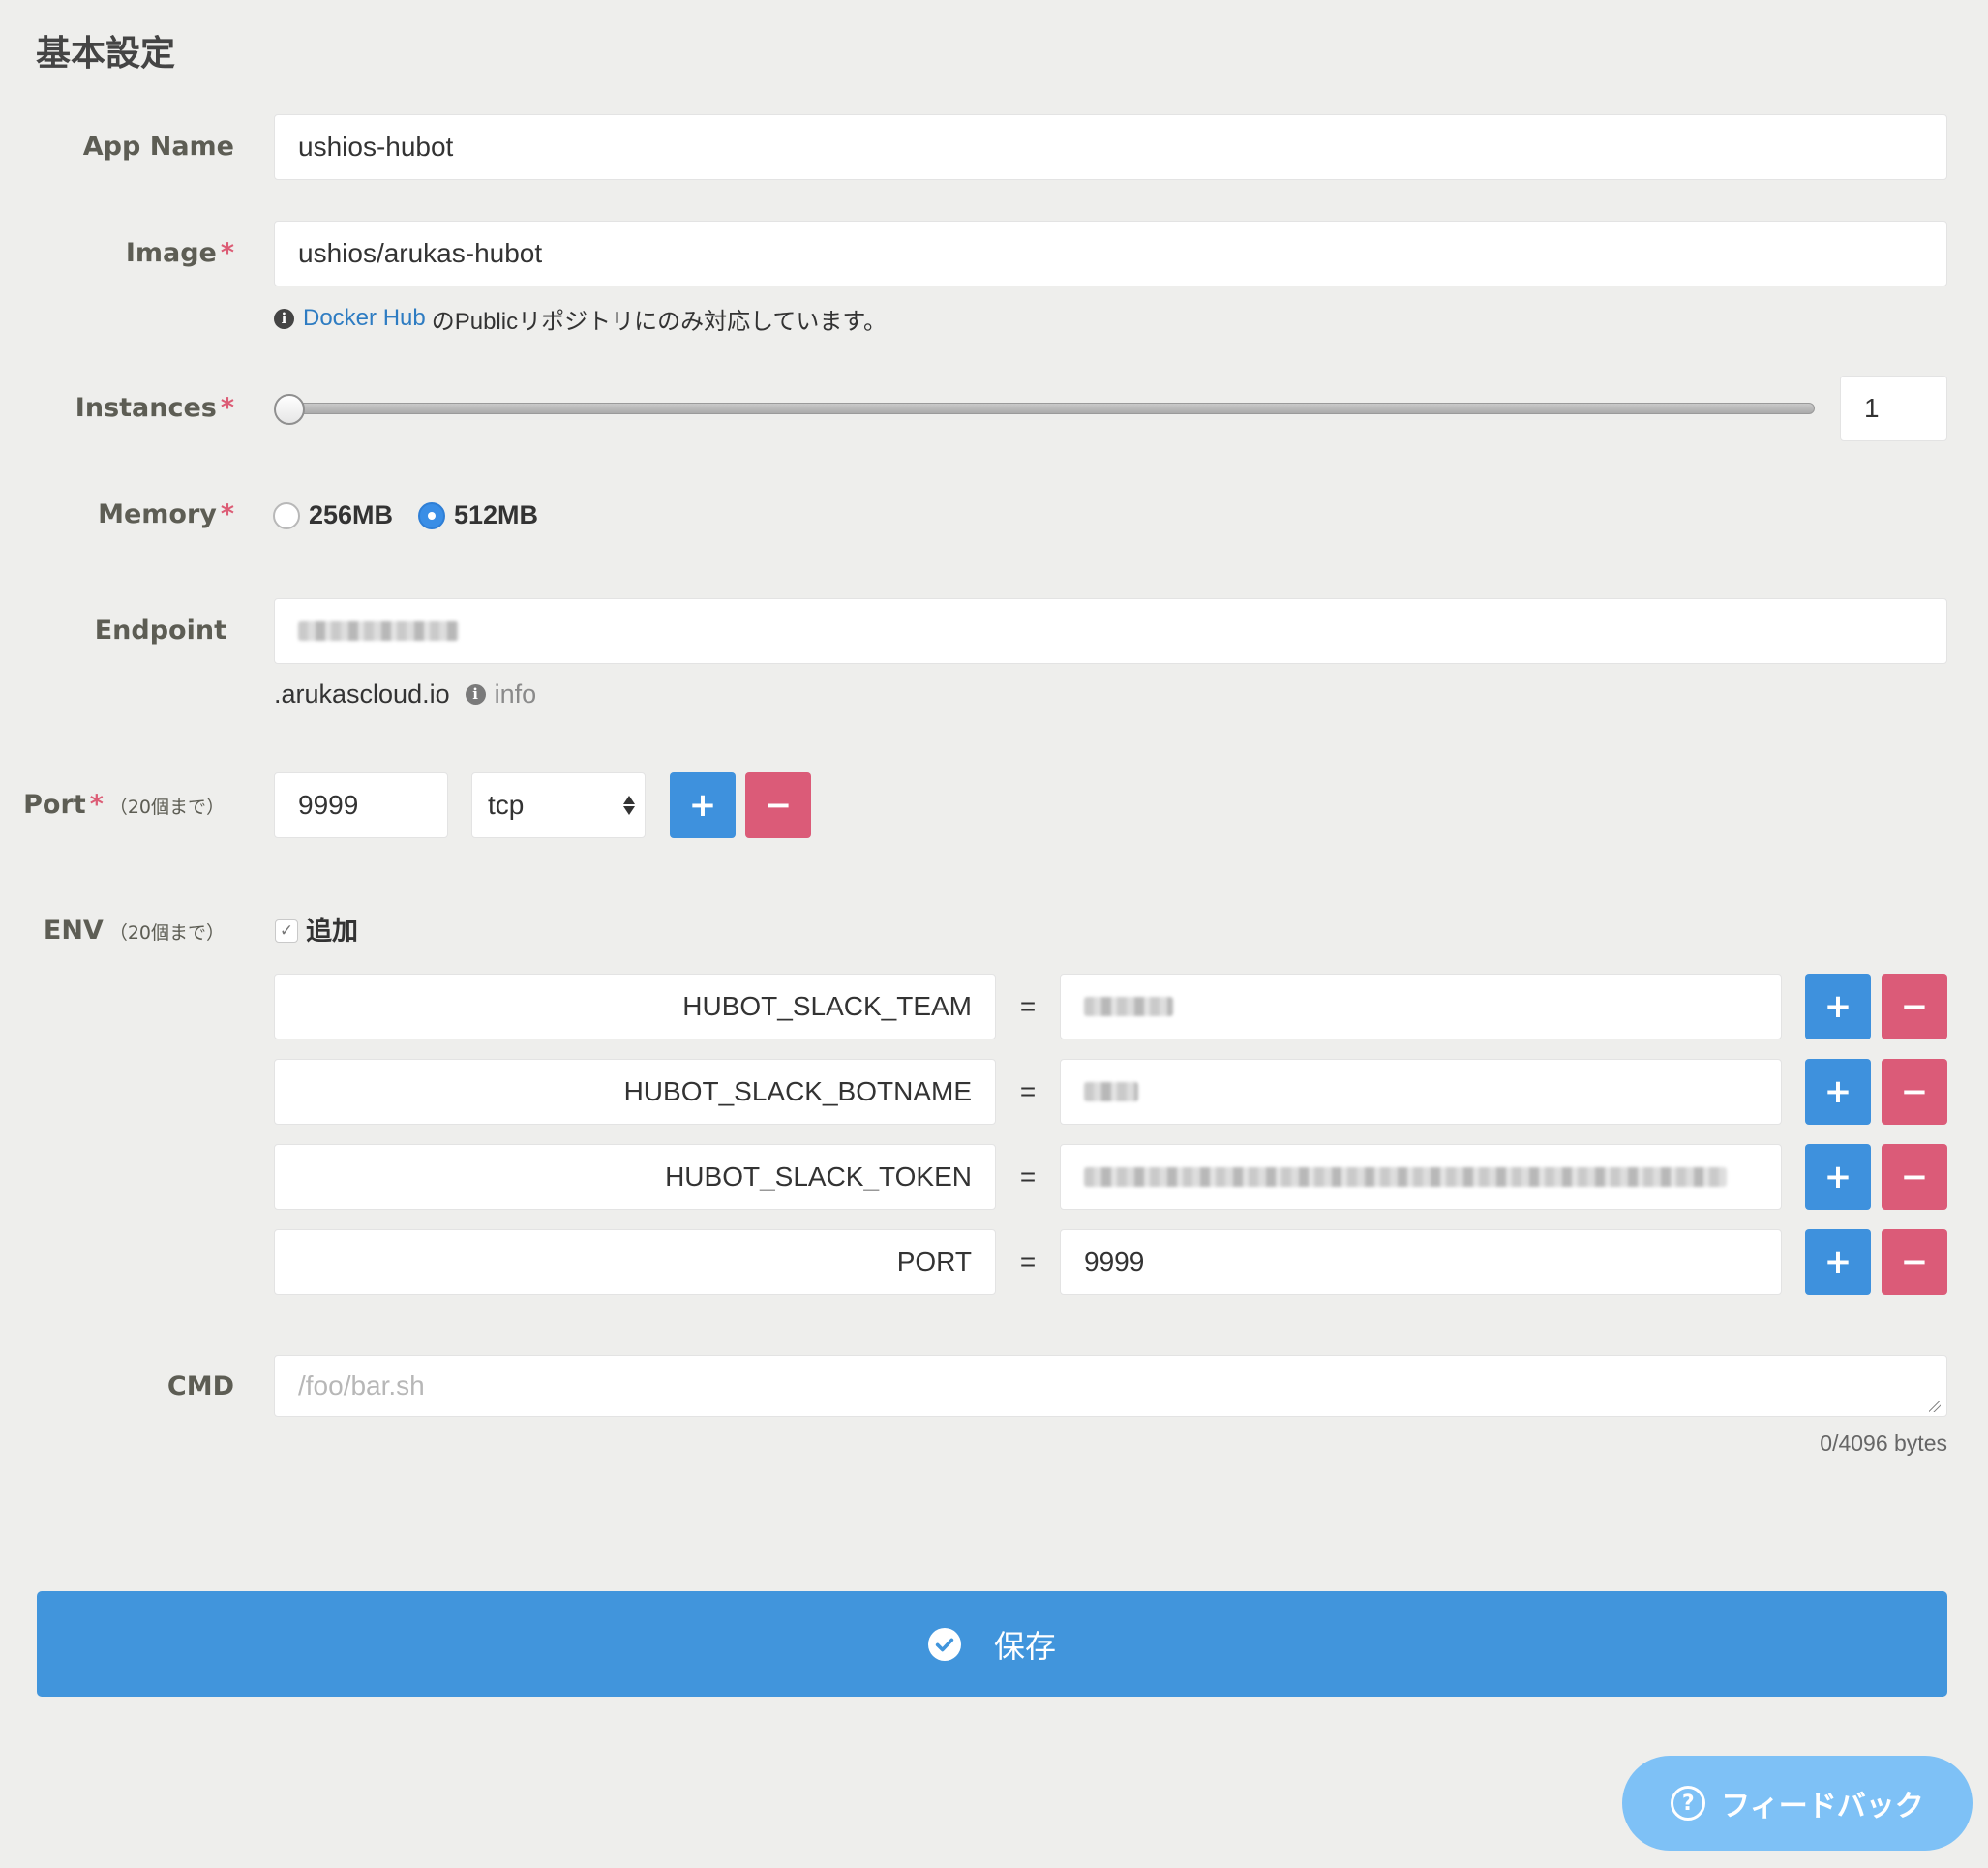  Describe the element at coordinates (1935, 1406) in the screenshot. I see `resize-grip-icon` at that location.